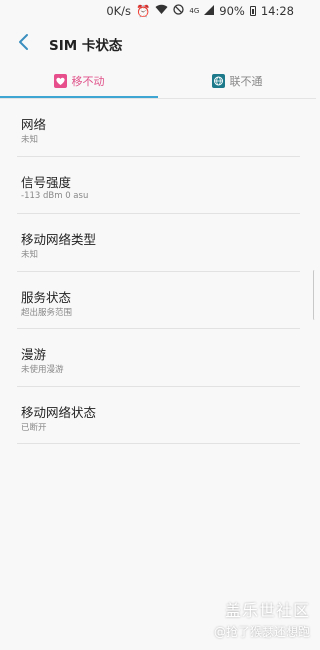 The image size is (320, 650). Describe the element at coordinates (232, 11) in the screenshot. I see `battery-percent: 90%` at that location.